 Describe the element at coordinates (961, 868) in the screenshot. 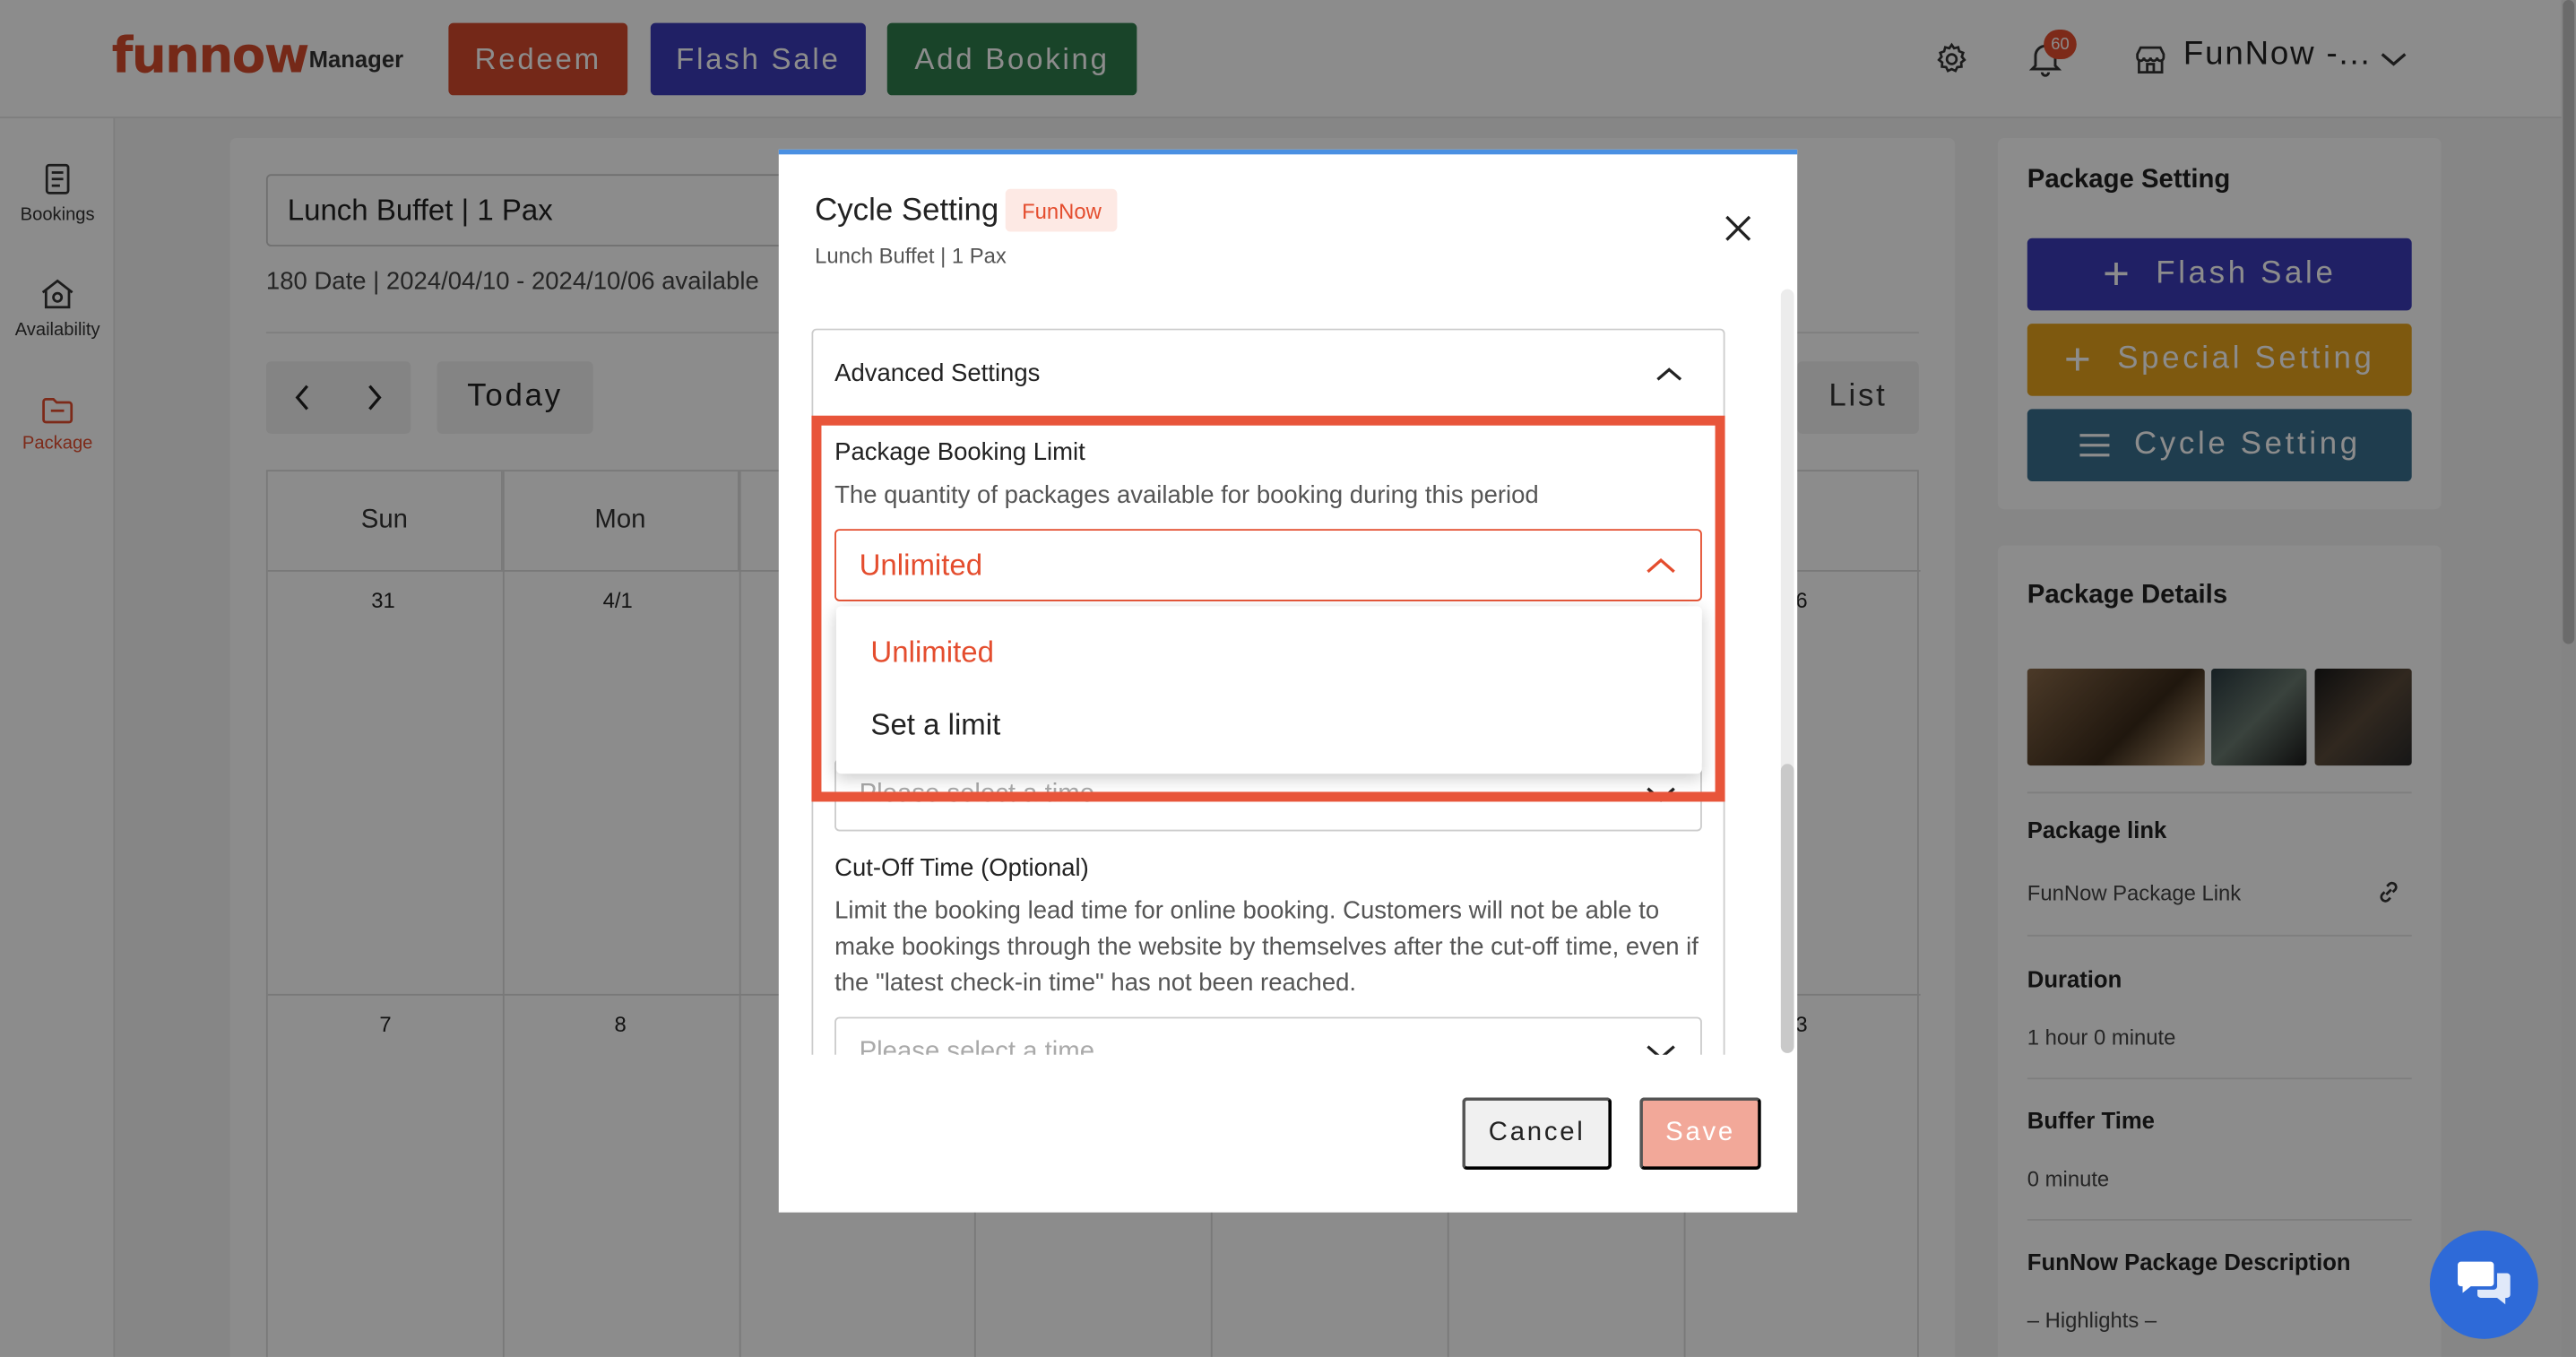

I see `cutoff-time-label: Cut-Off Time (Optional)` at that location.